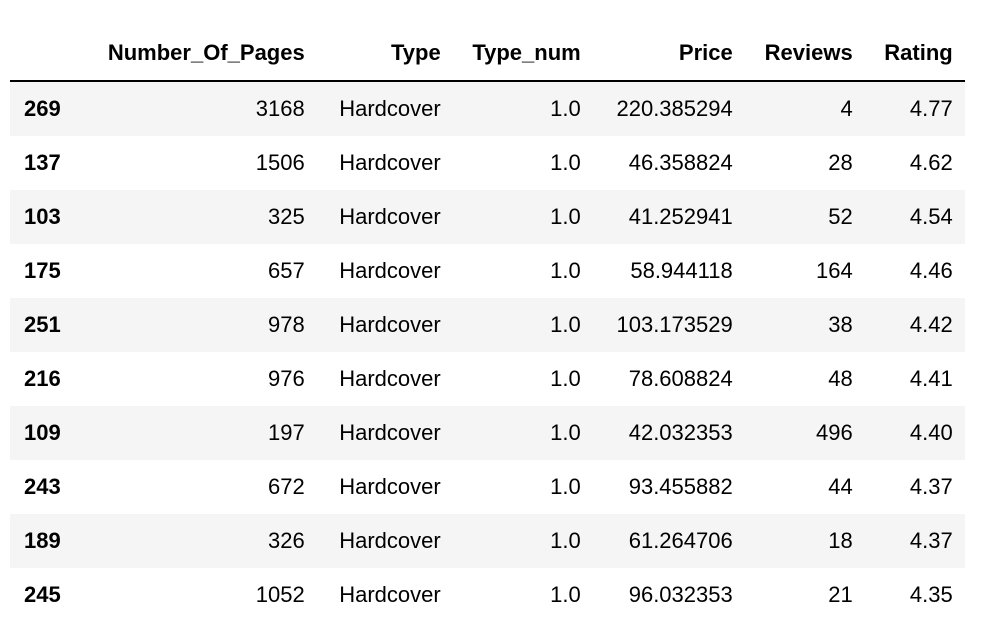 The image size is (1008, 636). Describe the element at coordinates (674, 324) in the screenshot. I see `cell-price: 103.173529` at that location.